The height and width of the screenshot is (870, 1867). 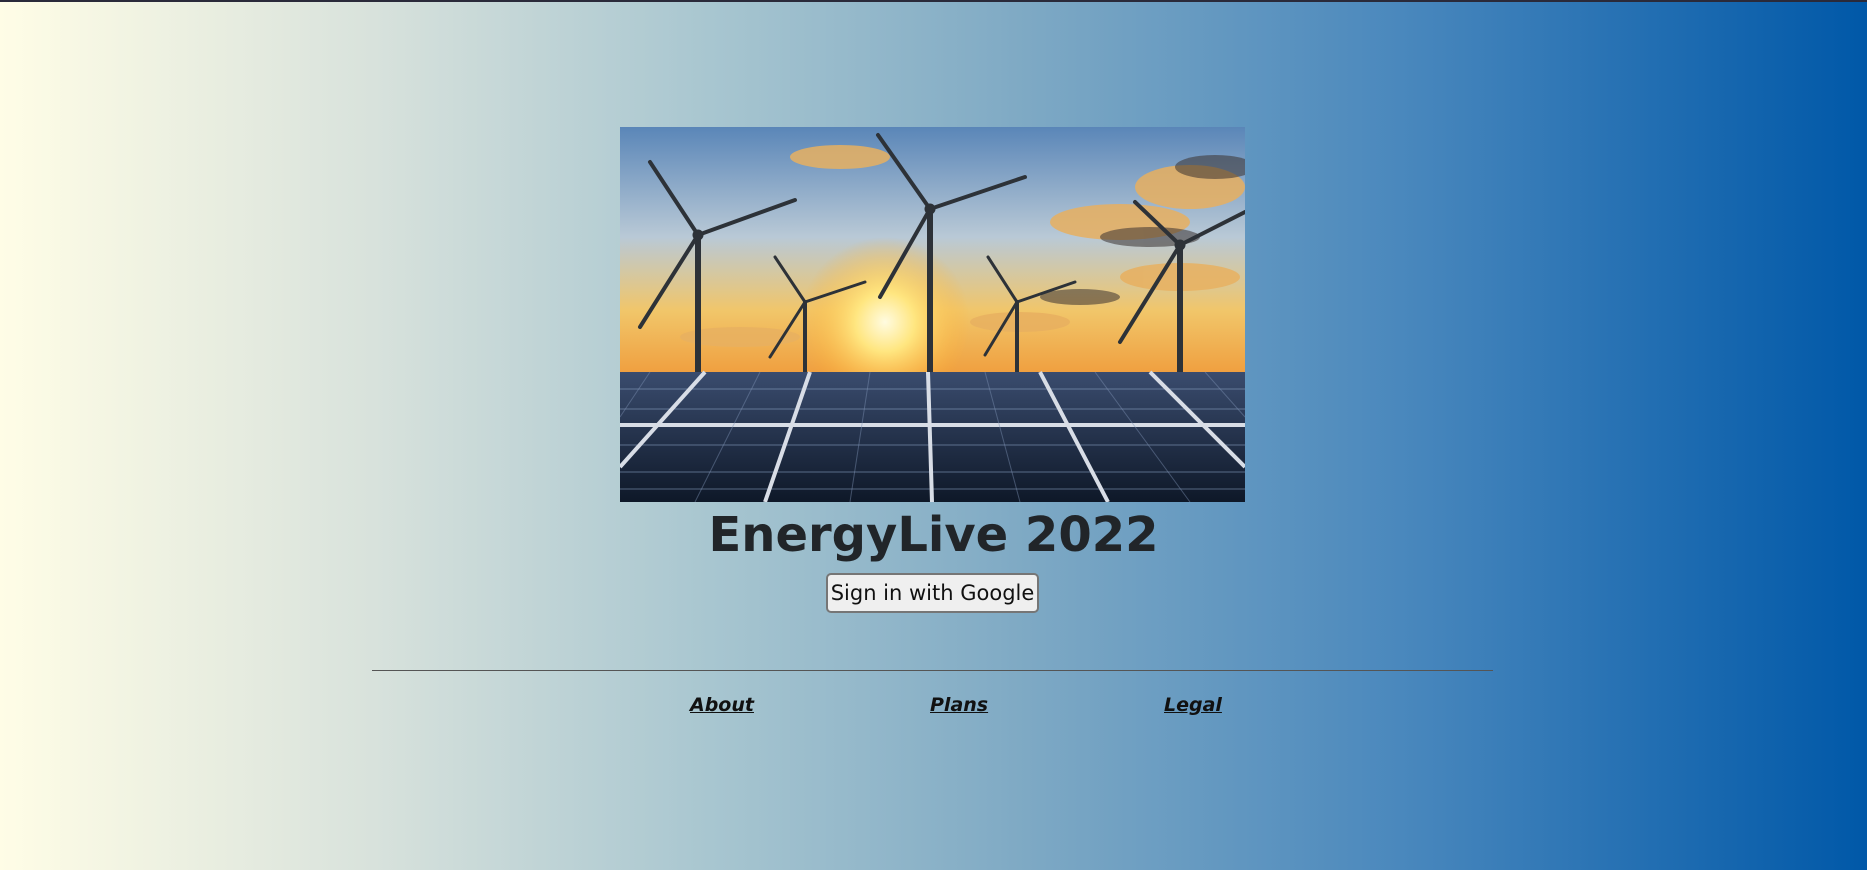 What do you see at coordinates (933, 535) in the screenshot?
I see `page-title: EnergyLive 2022` at bounding box center [933, 535].